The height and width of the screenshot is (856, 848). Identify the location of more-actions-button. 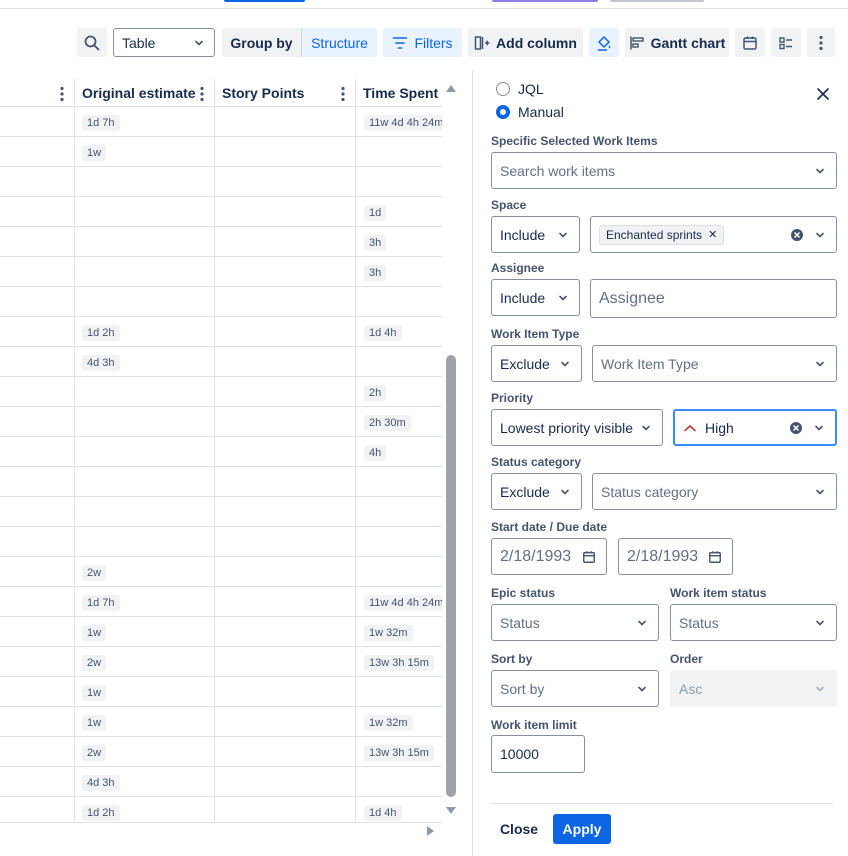
(821, 42).